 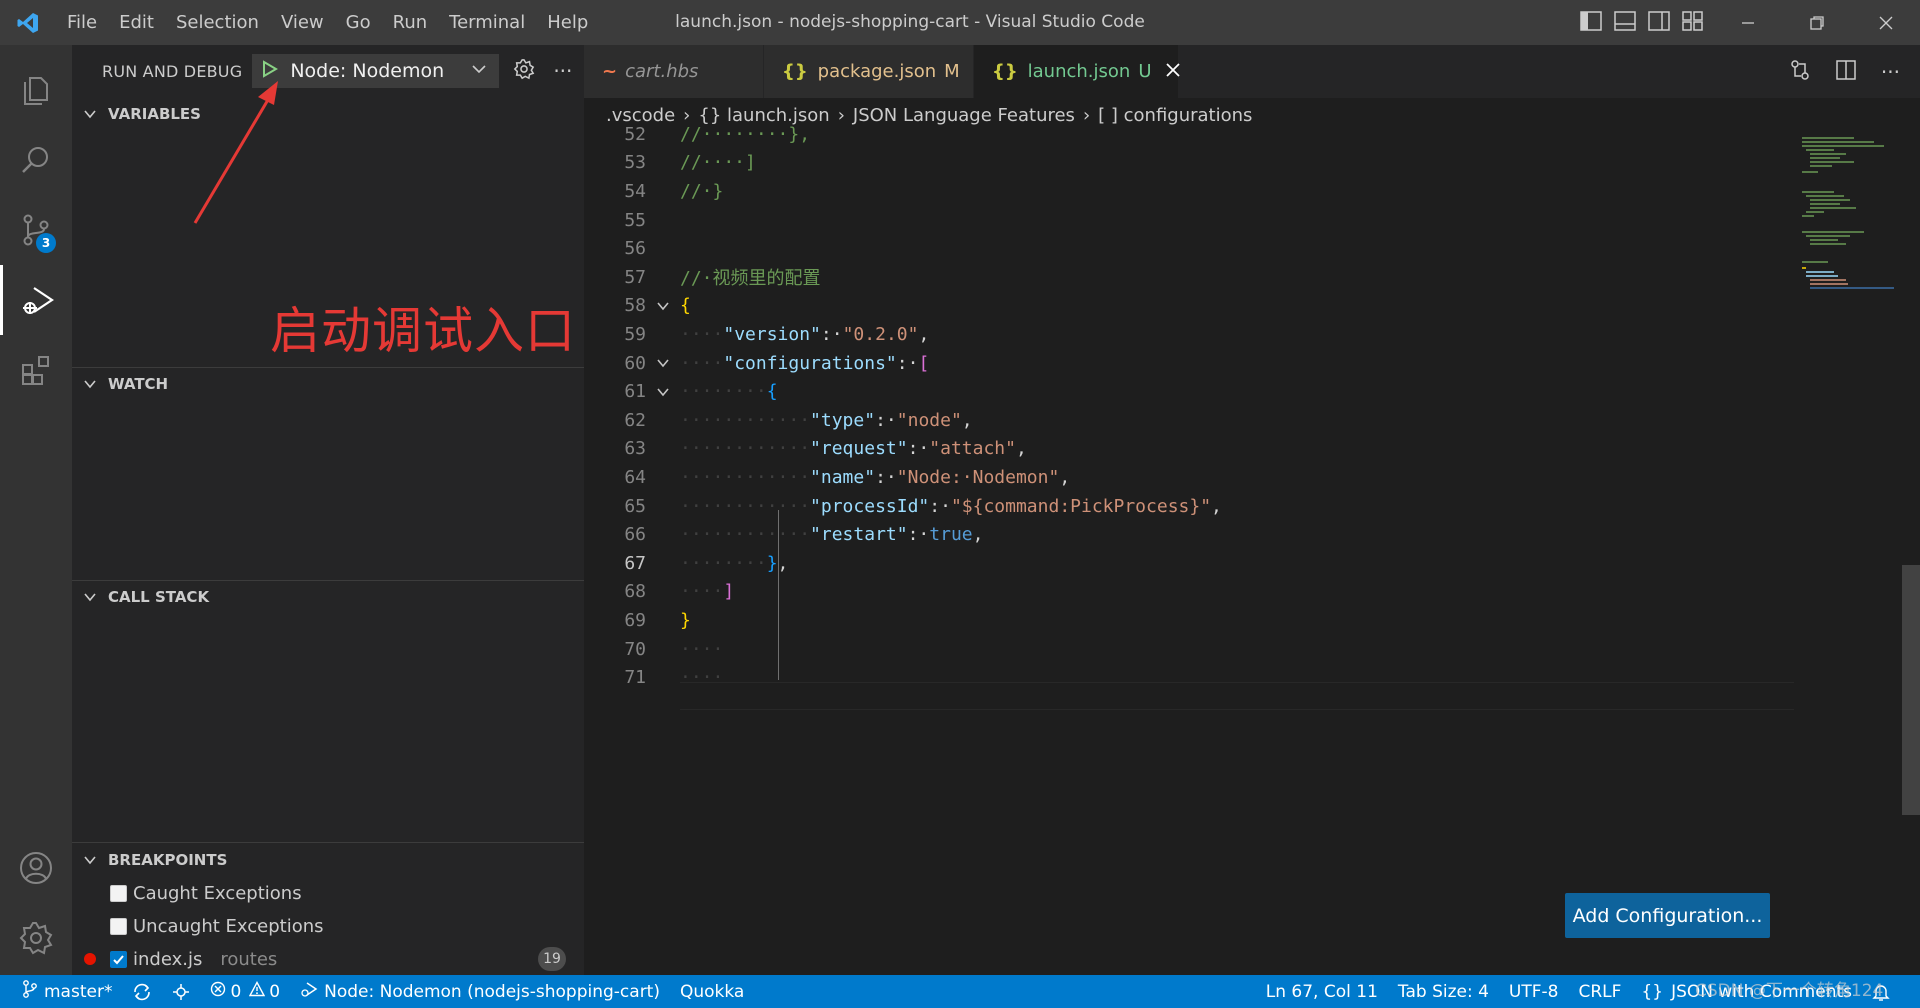 I want to click on customize-layout-icon, so click(x=1693, y=22).